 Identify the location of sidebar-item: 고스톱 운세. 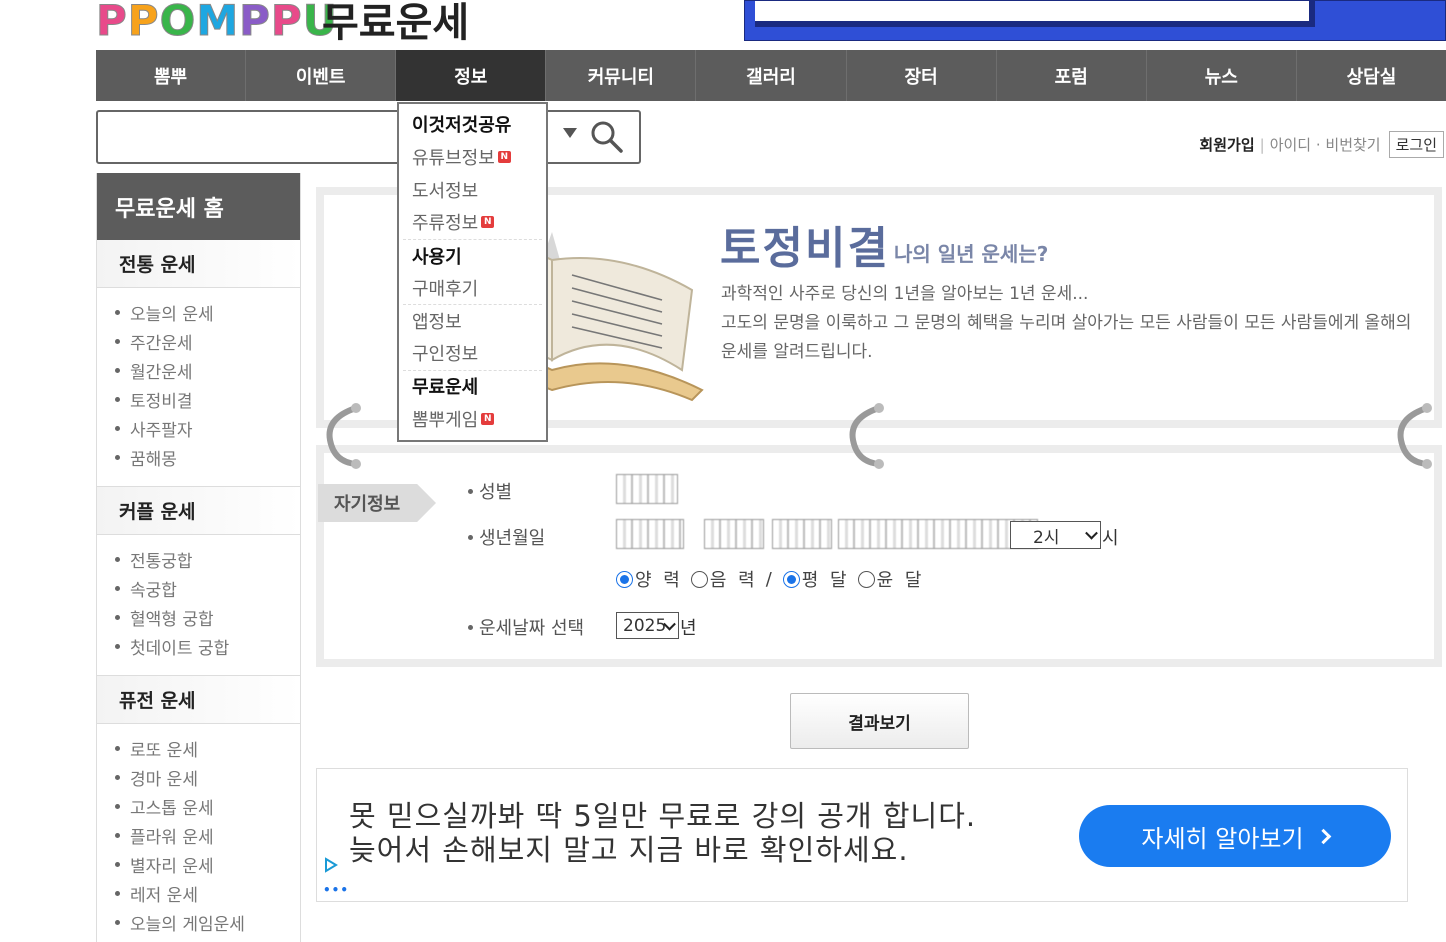
(207, 806).